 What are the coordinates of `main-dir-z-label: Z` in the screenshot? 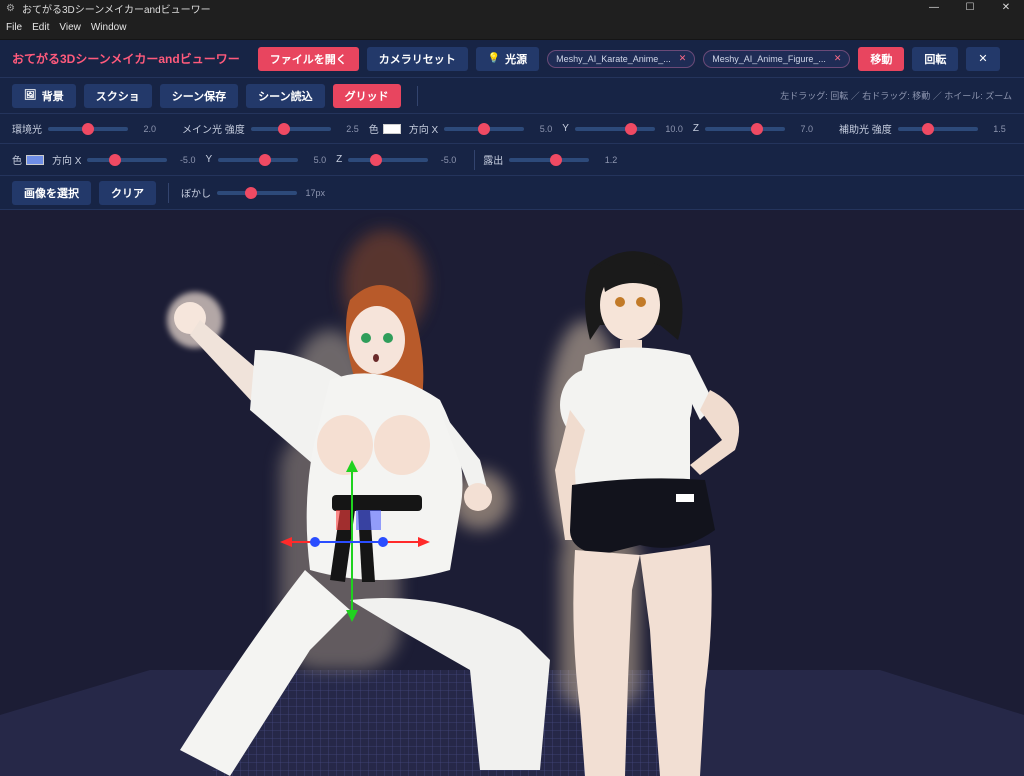 It's located at (696, 128).